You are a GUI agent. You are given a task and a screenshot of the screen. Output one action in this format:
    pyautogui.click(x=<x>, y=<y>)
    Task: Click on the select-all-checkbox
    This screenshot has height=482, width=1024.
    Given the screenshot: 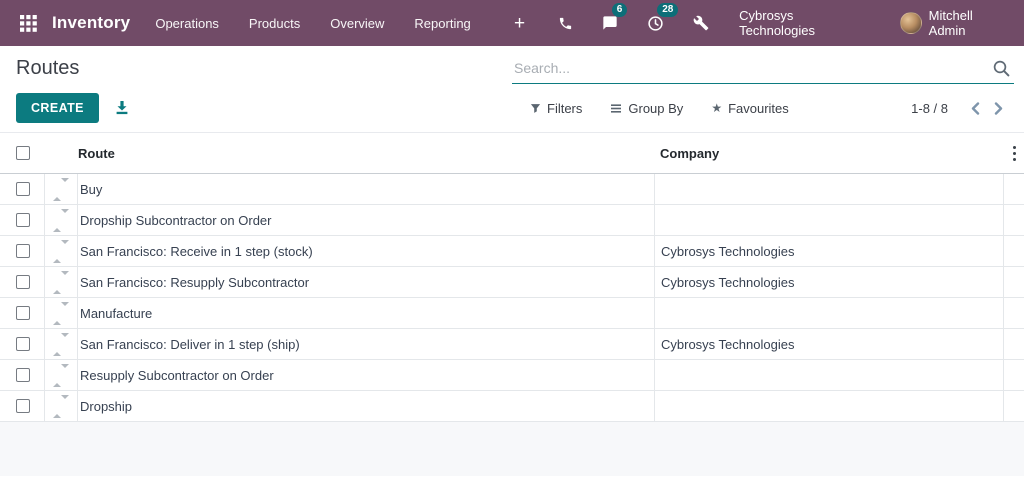 What is the action you would take?
    pyautogui.click(x=23, y=153)
    